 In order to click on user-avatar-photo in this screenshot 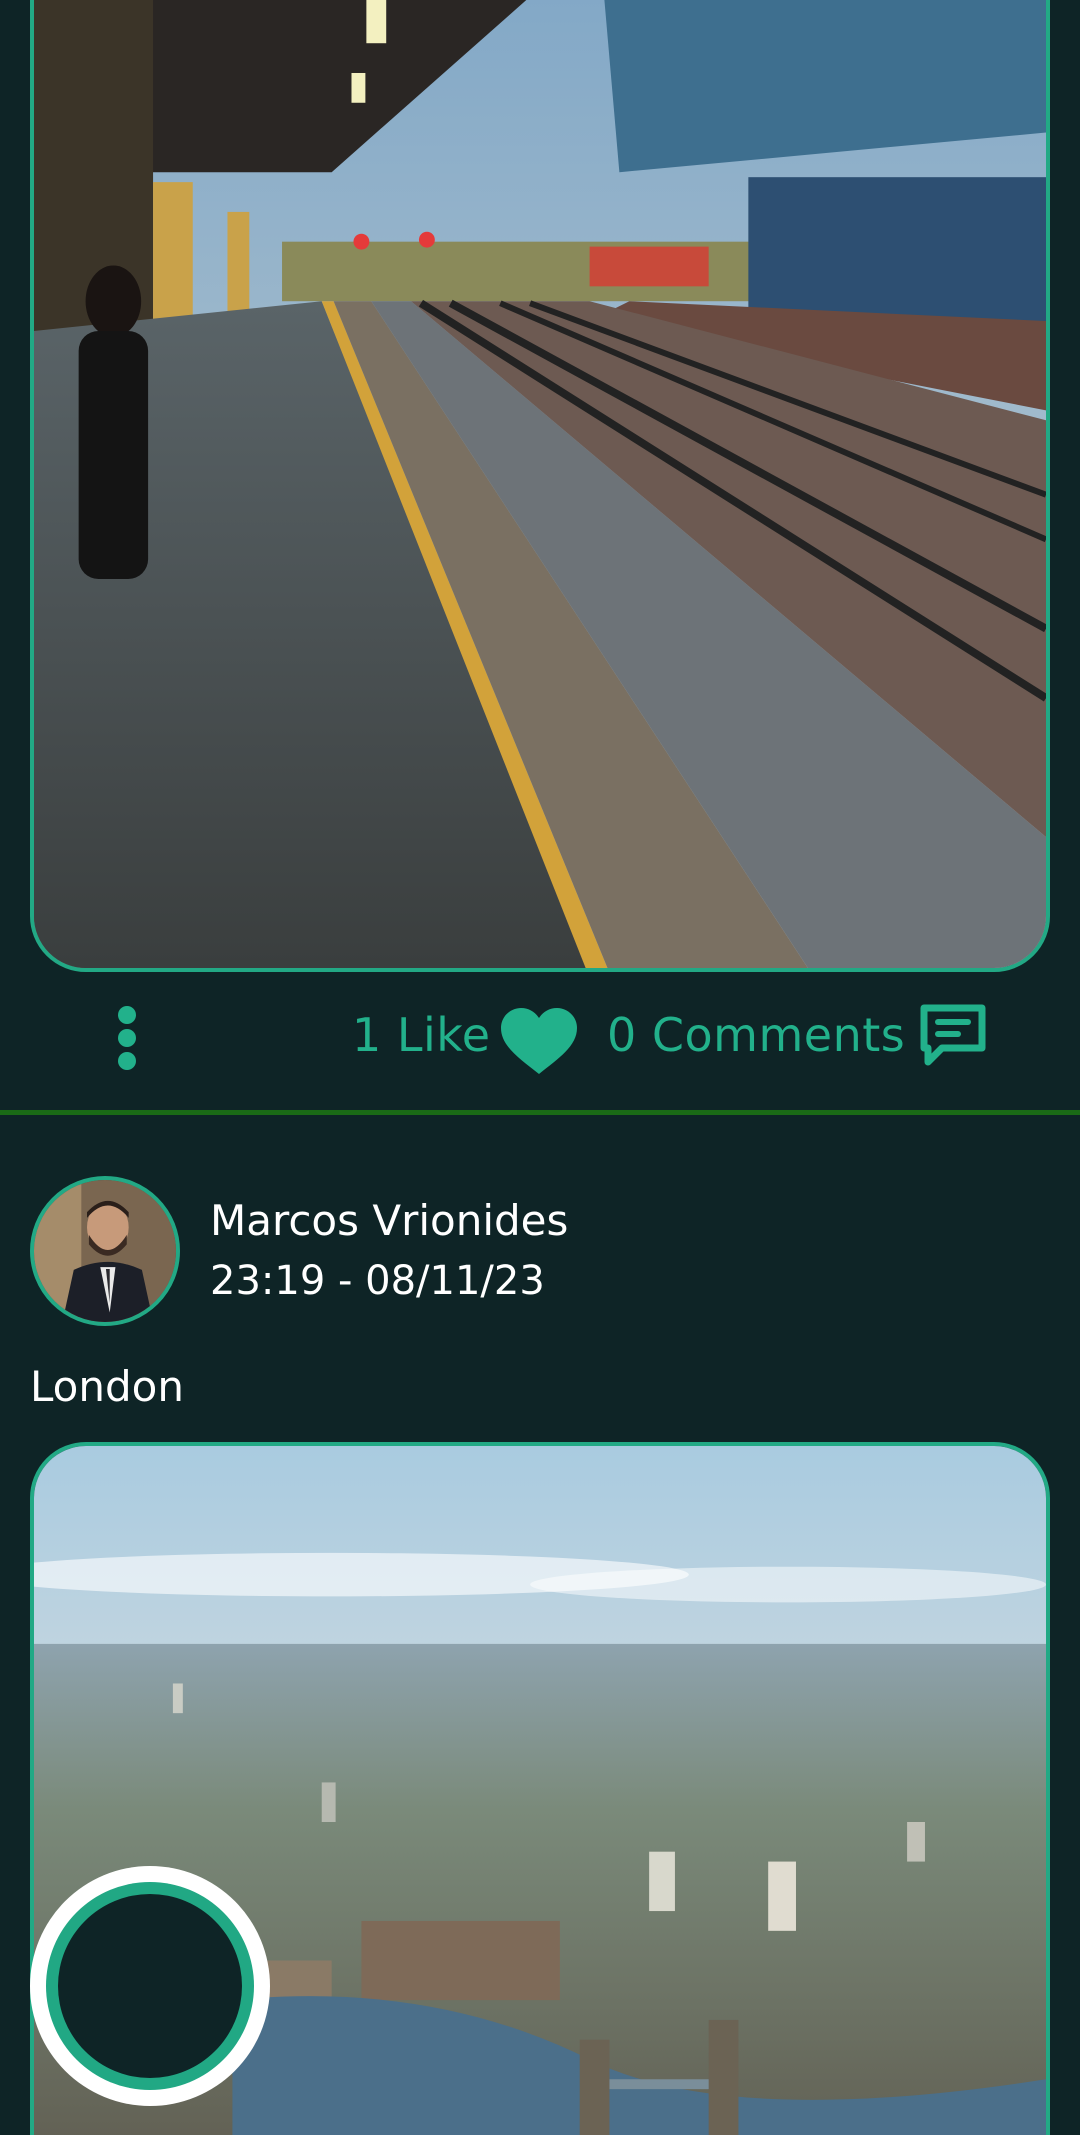, I will do `click(105, 1251)`.